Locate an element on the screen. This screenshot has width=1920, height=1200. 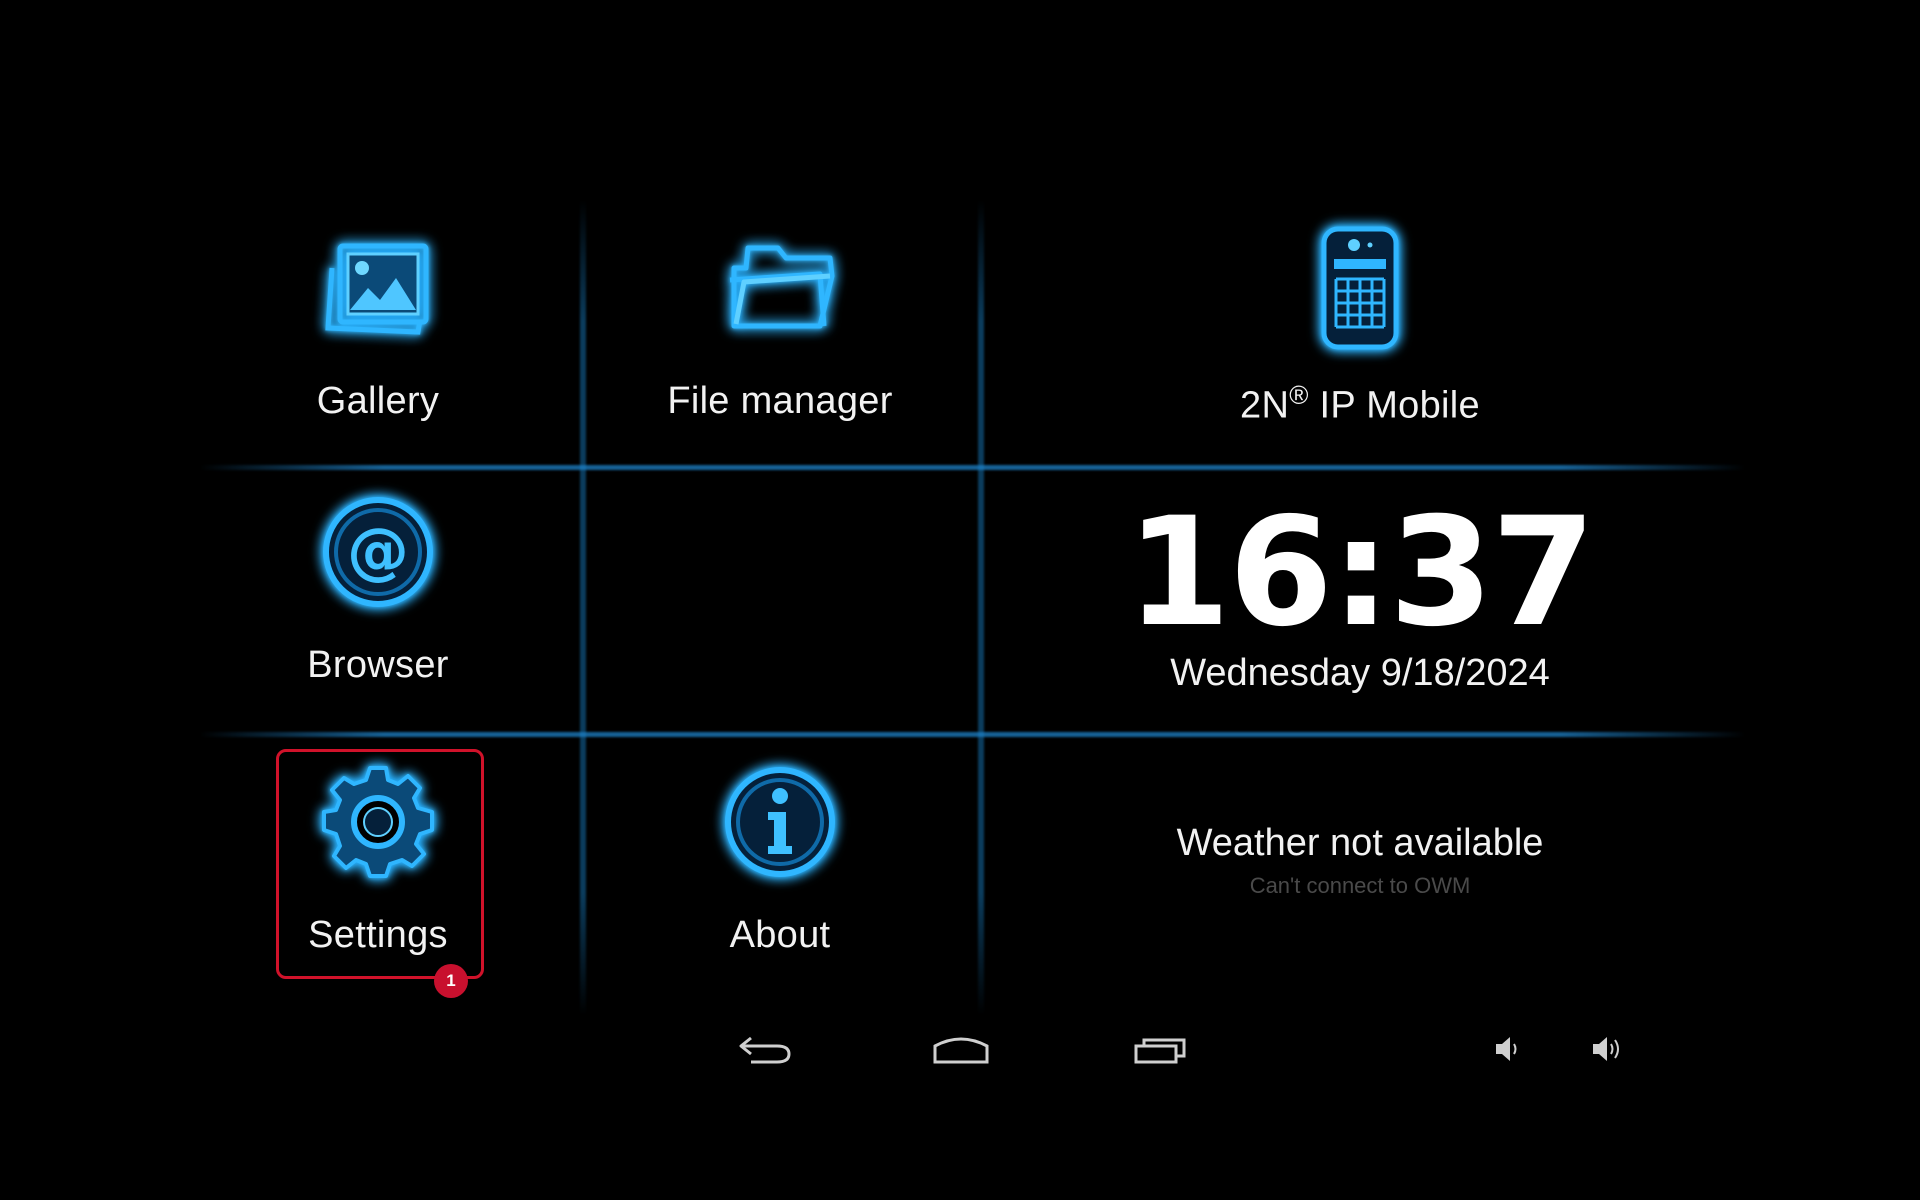
tile-browser-label: Browser is located at coordinates (378, 665).